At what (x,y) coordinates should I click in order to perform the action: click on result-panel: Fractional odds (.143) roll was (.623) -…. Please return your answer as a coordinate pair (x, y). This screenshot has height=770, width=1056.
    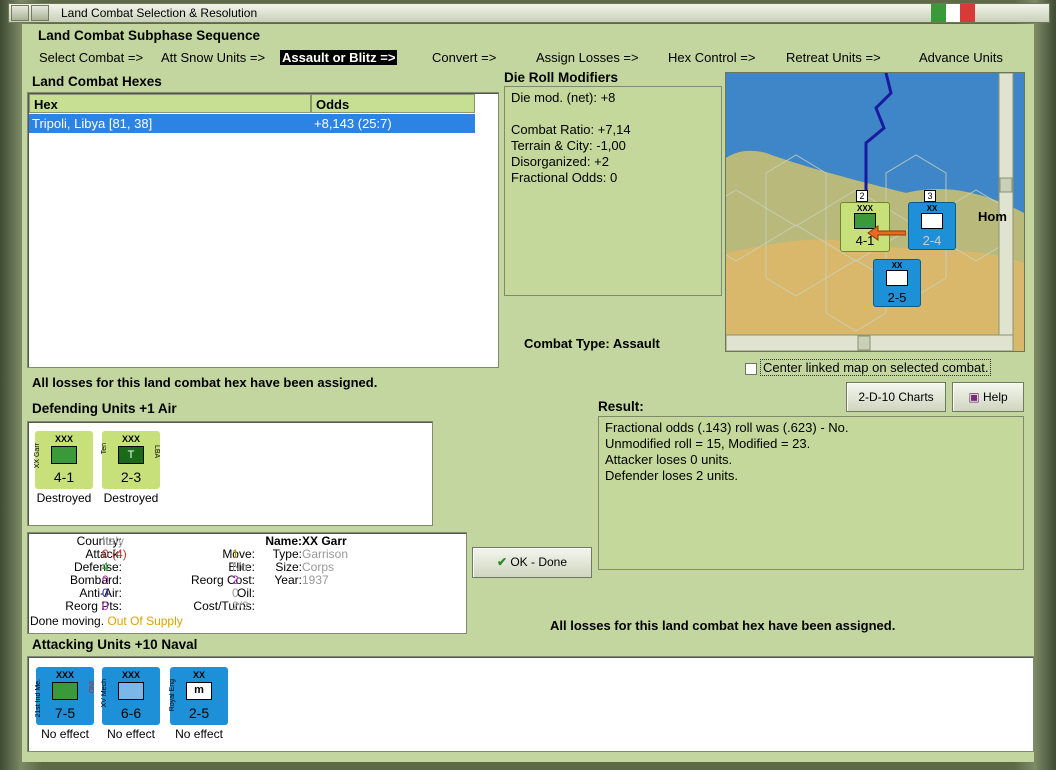
    Looking at the image, I should click on (811, 493).